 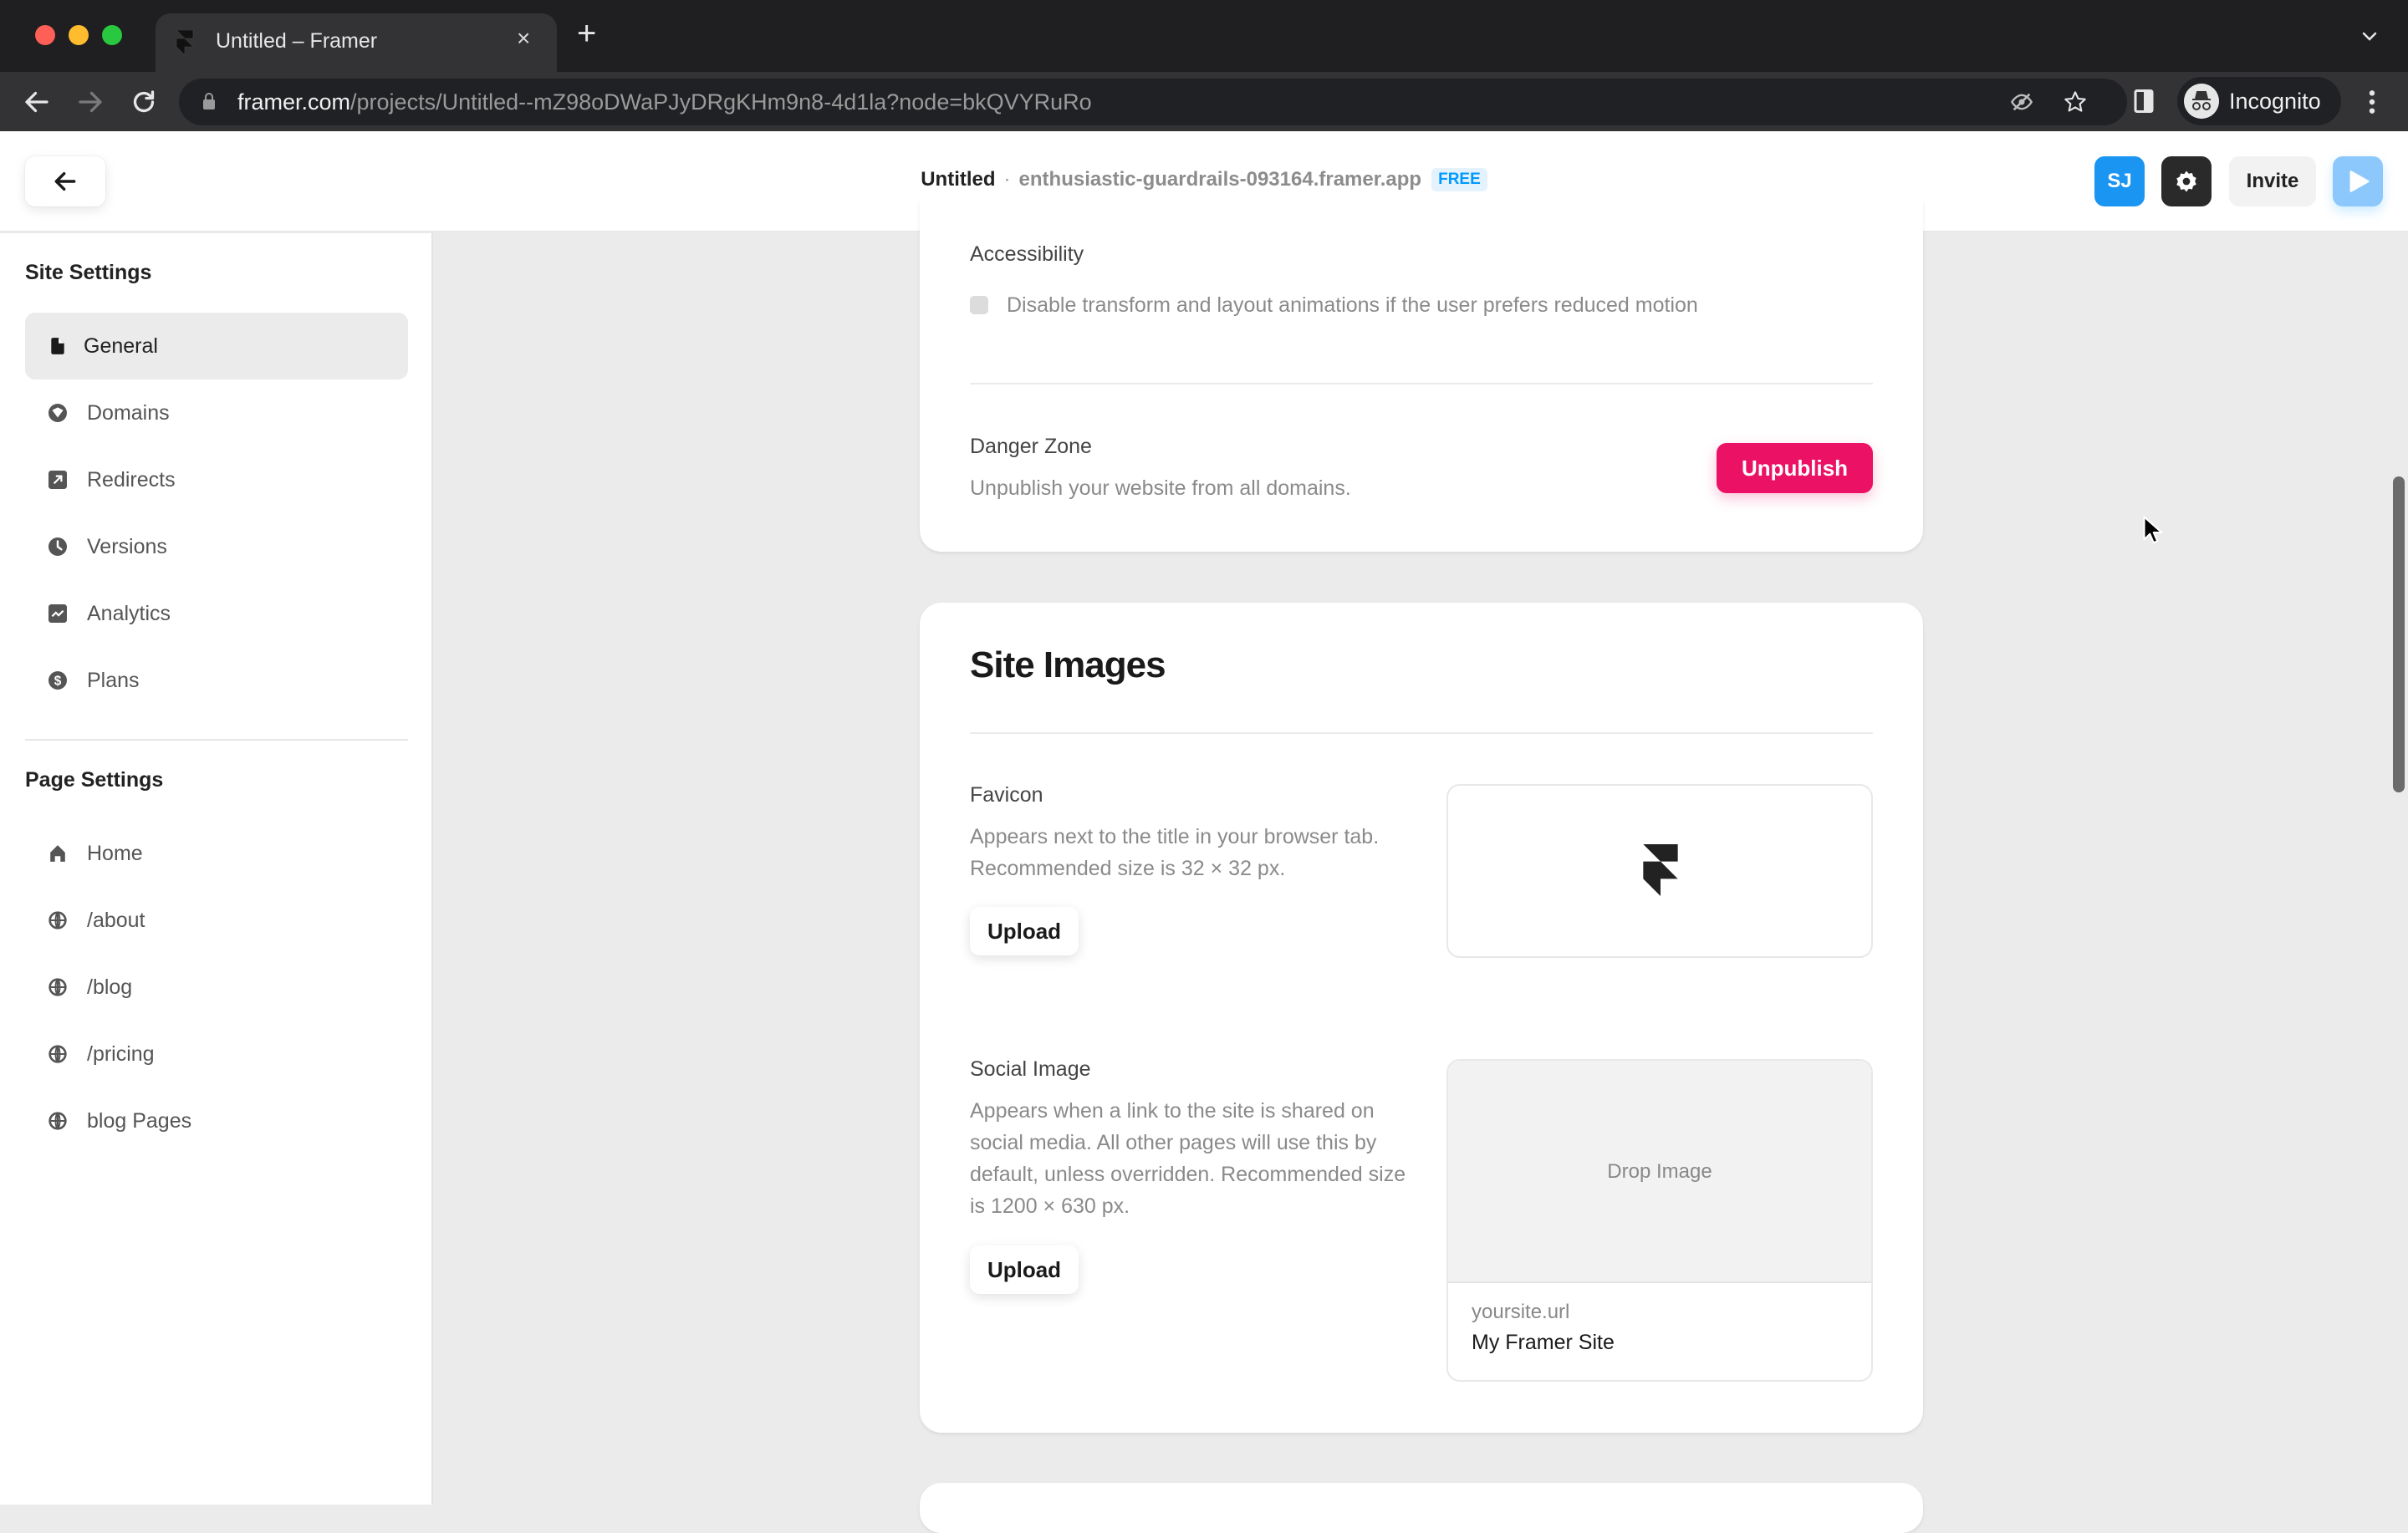 I want to click on danger-zone-label: Danger Zone, so click(x=1031, y=447).